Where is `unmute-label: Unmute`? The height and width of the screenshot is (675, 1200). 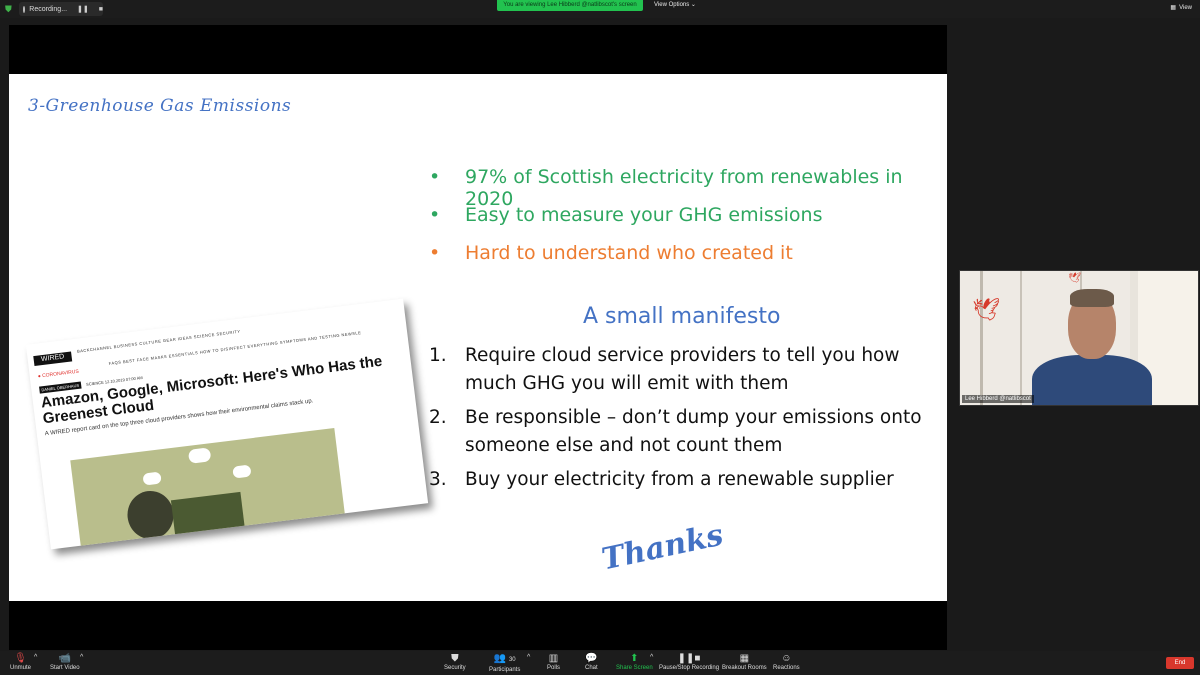
unmute-label: Unmute is located at coordinates (21, 668).